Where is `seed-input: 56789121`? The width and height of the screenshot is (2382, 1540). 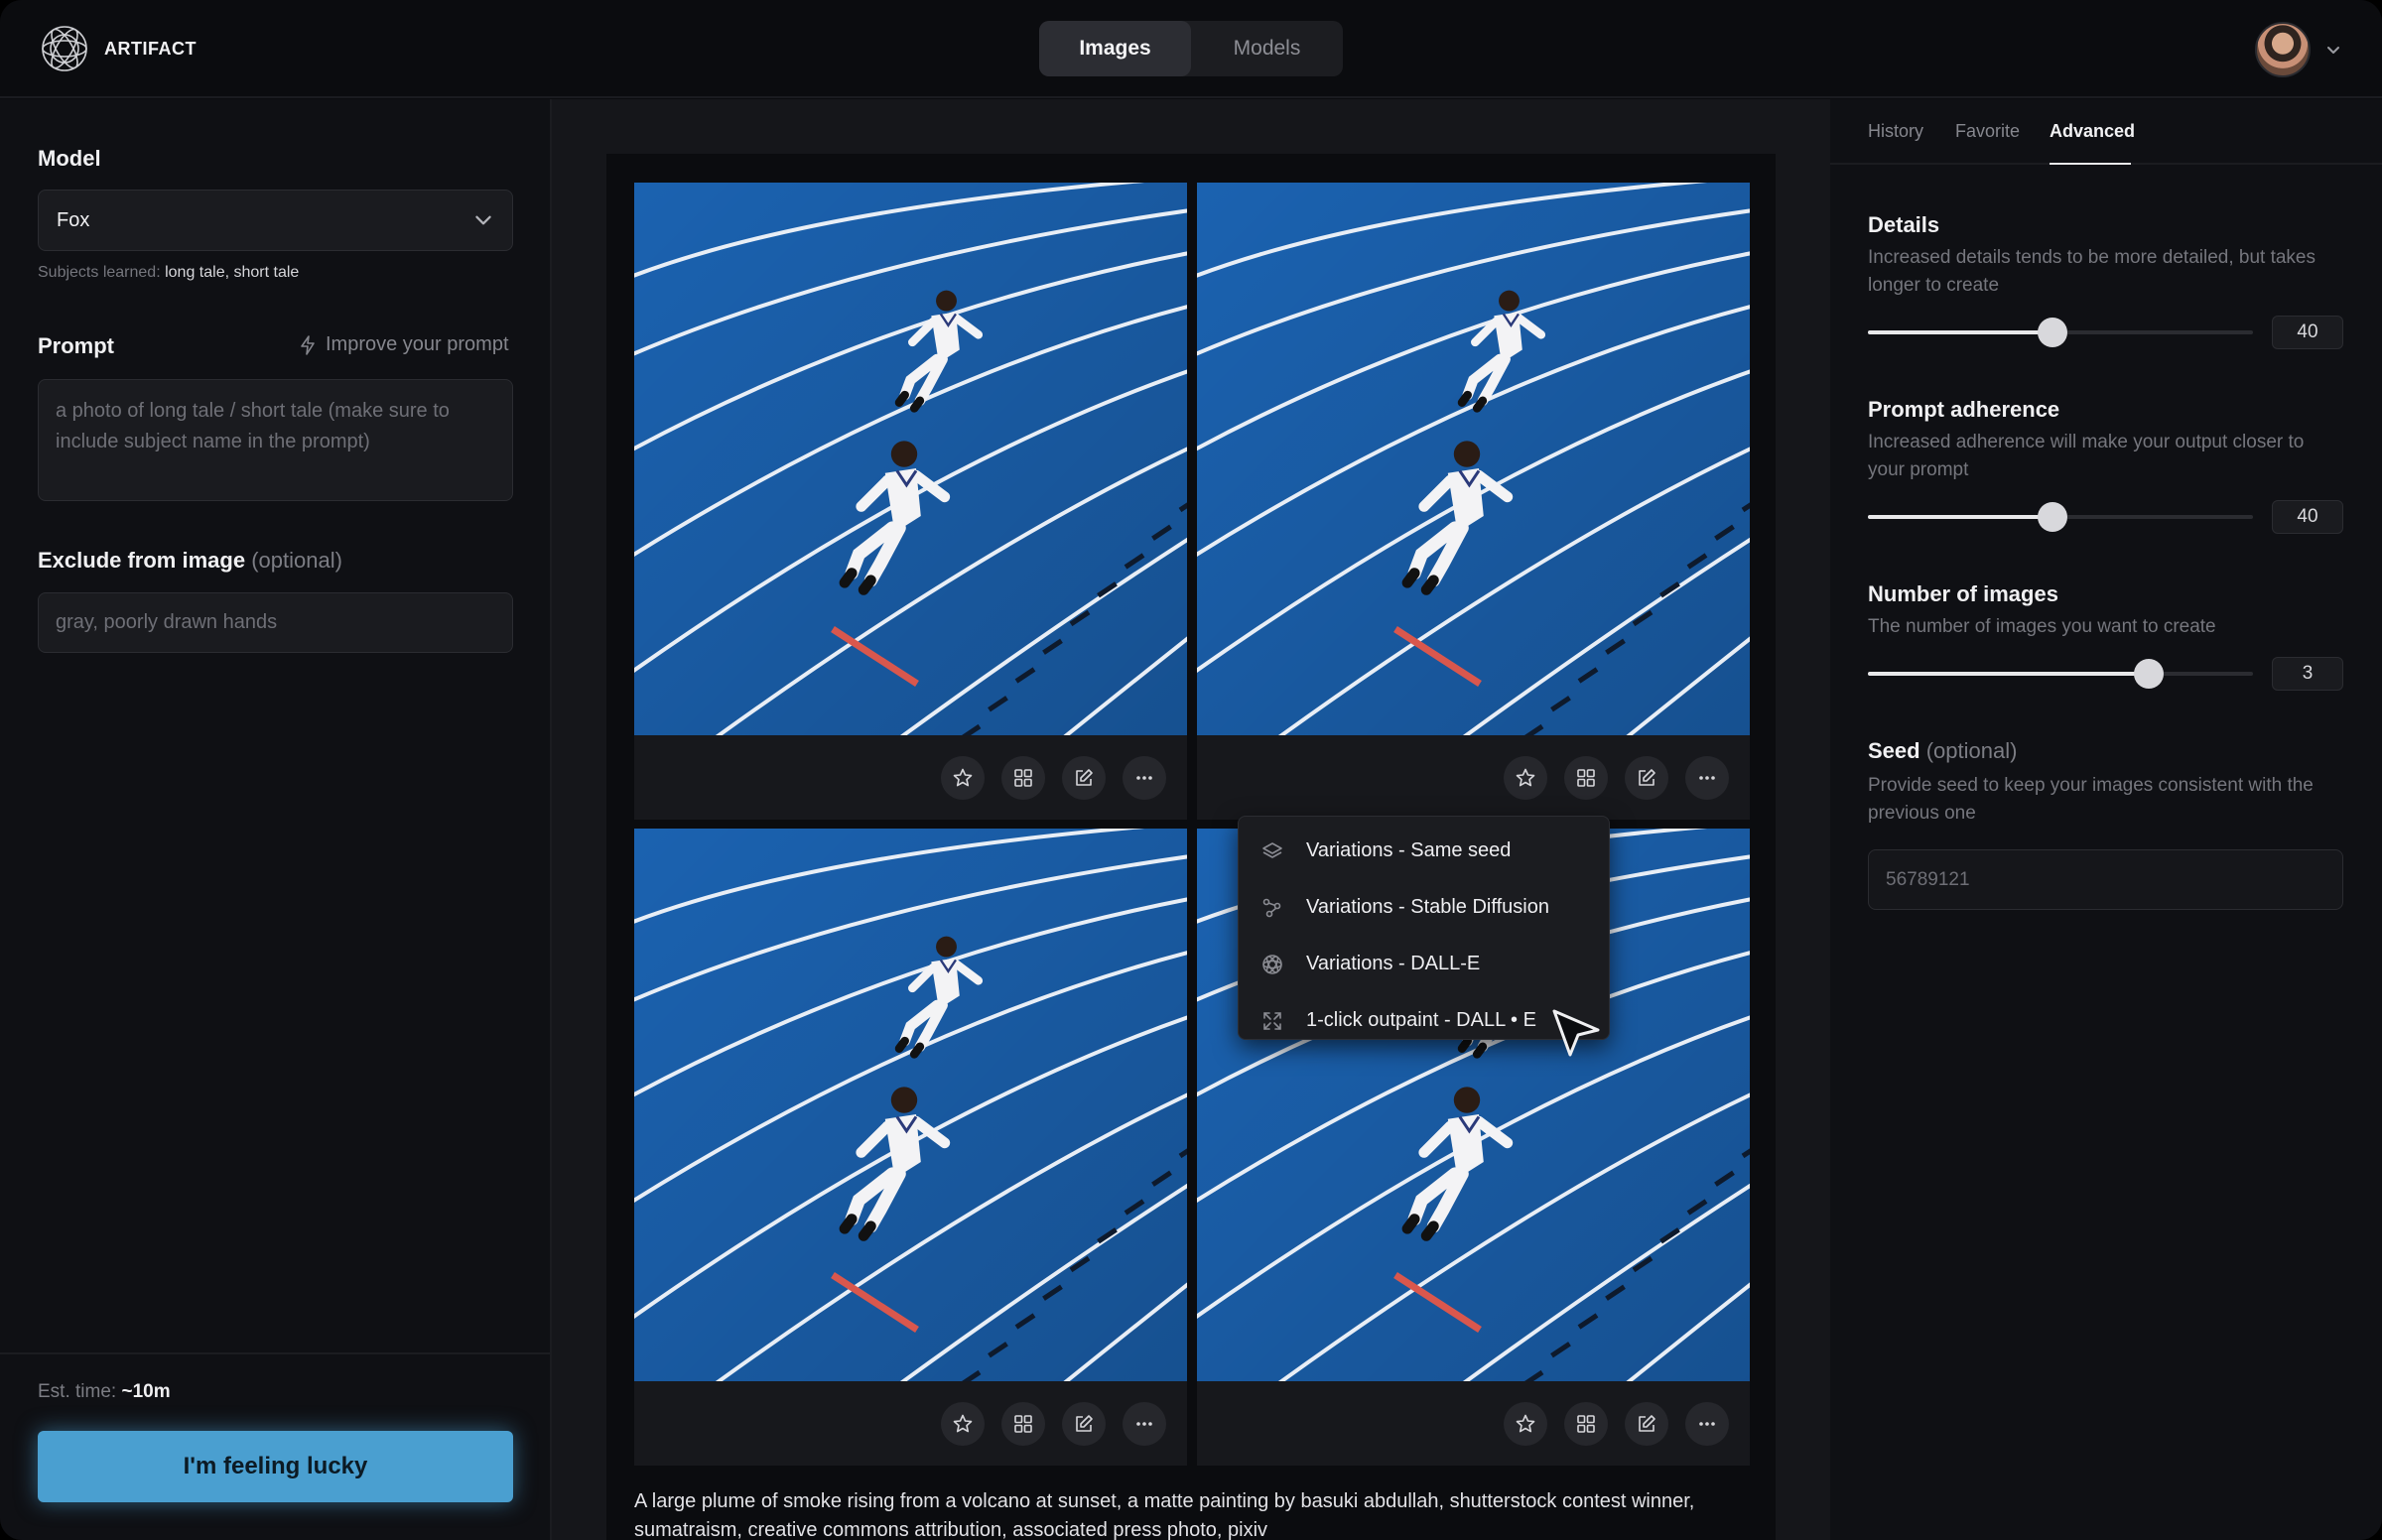 seed-input: 56789121 is located at coordinates (2105, 879).